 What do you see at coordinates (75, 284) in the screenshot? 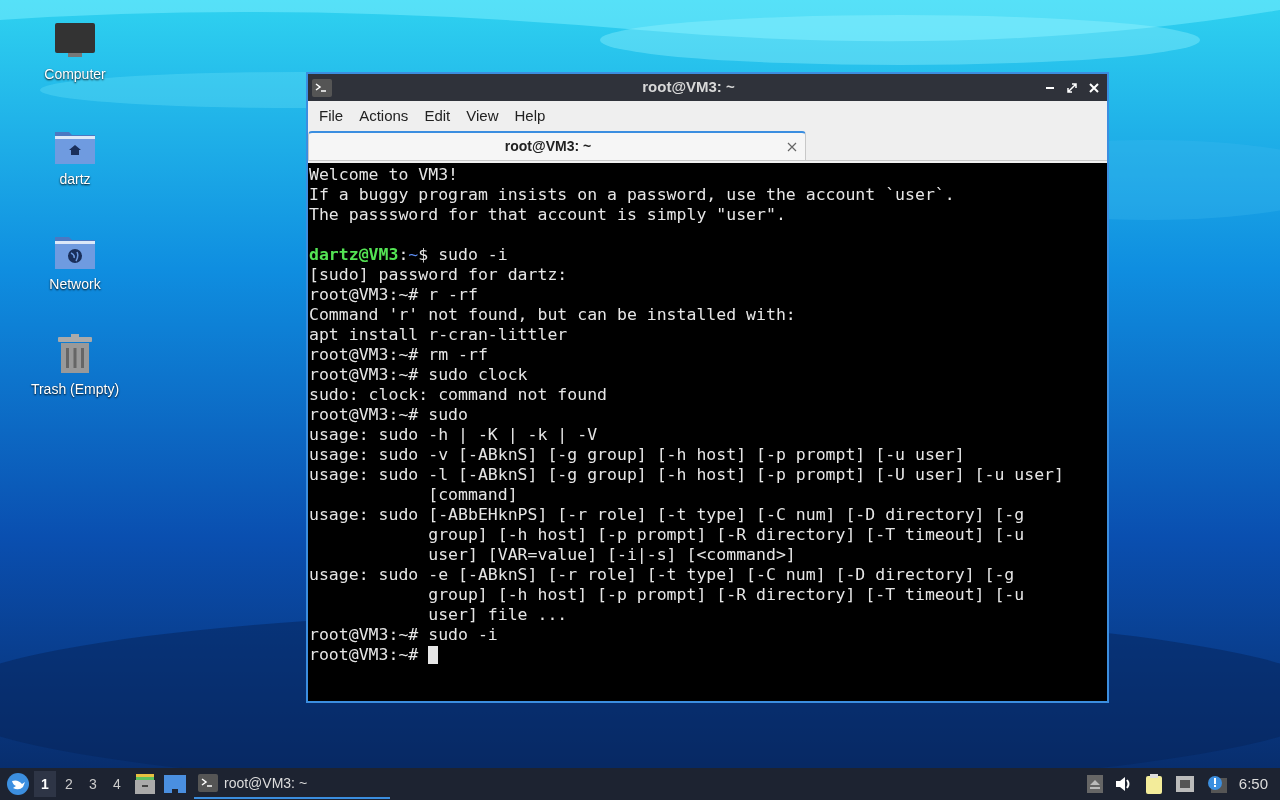
I see `desktop-icon-label: Network` at bounding box center [75, 284].